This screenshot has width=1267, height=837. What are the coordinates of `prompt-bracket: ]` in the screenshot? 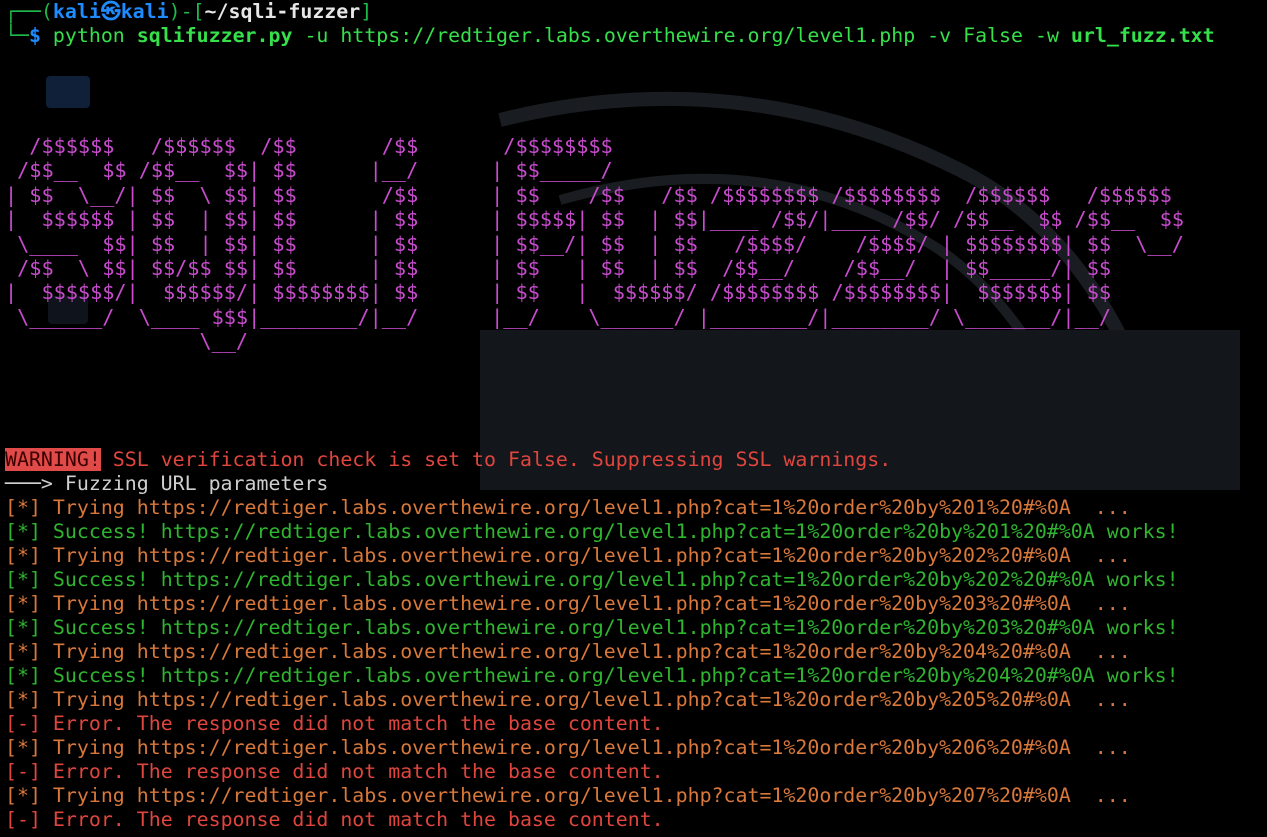 It's located at (366, 11).